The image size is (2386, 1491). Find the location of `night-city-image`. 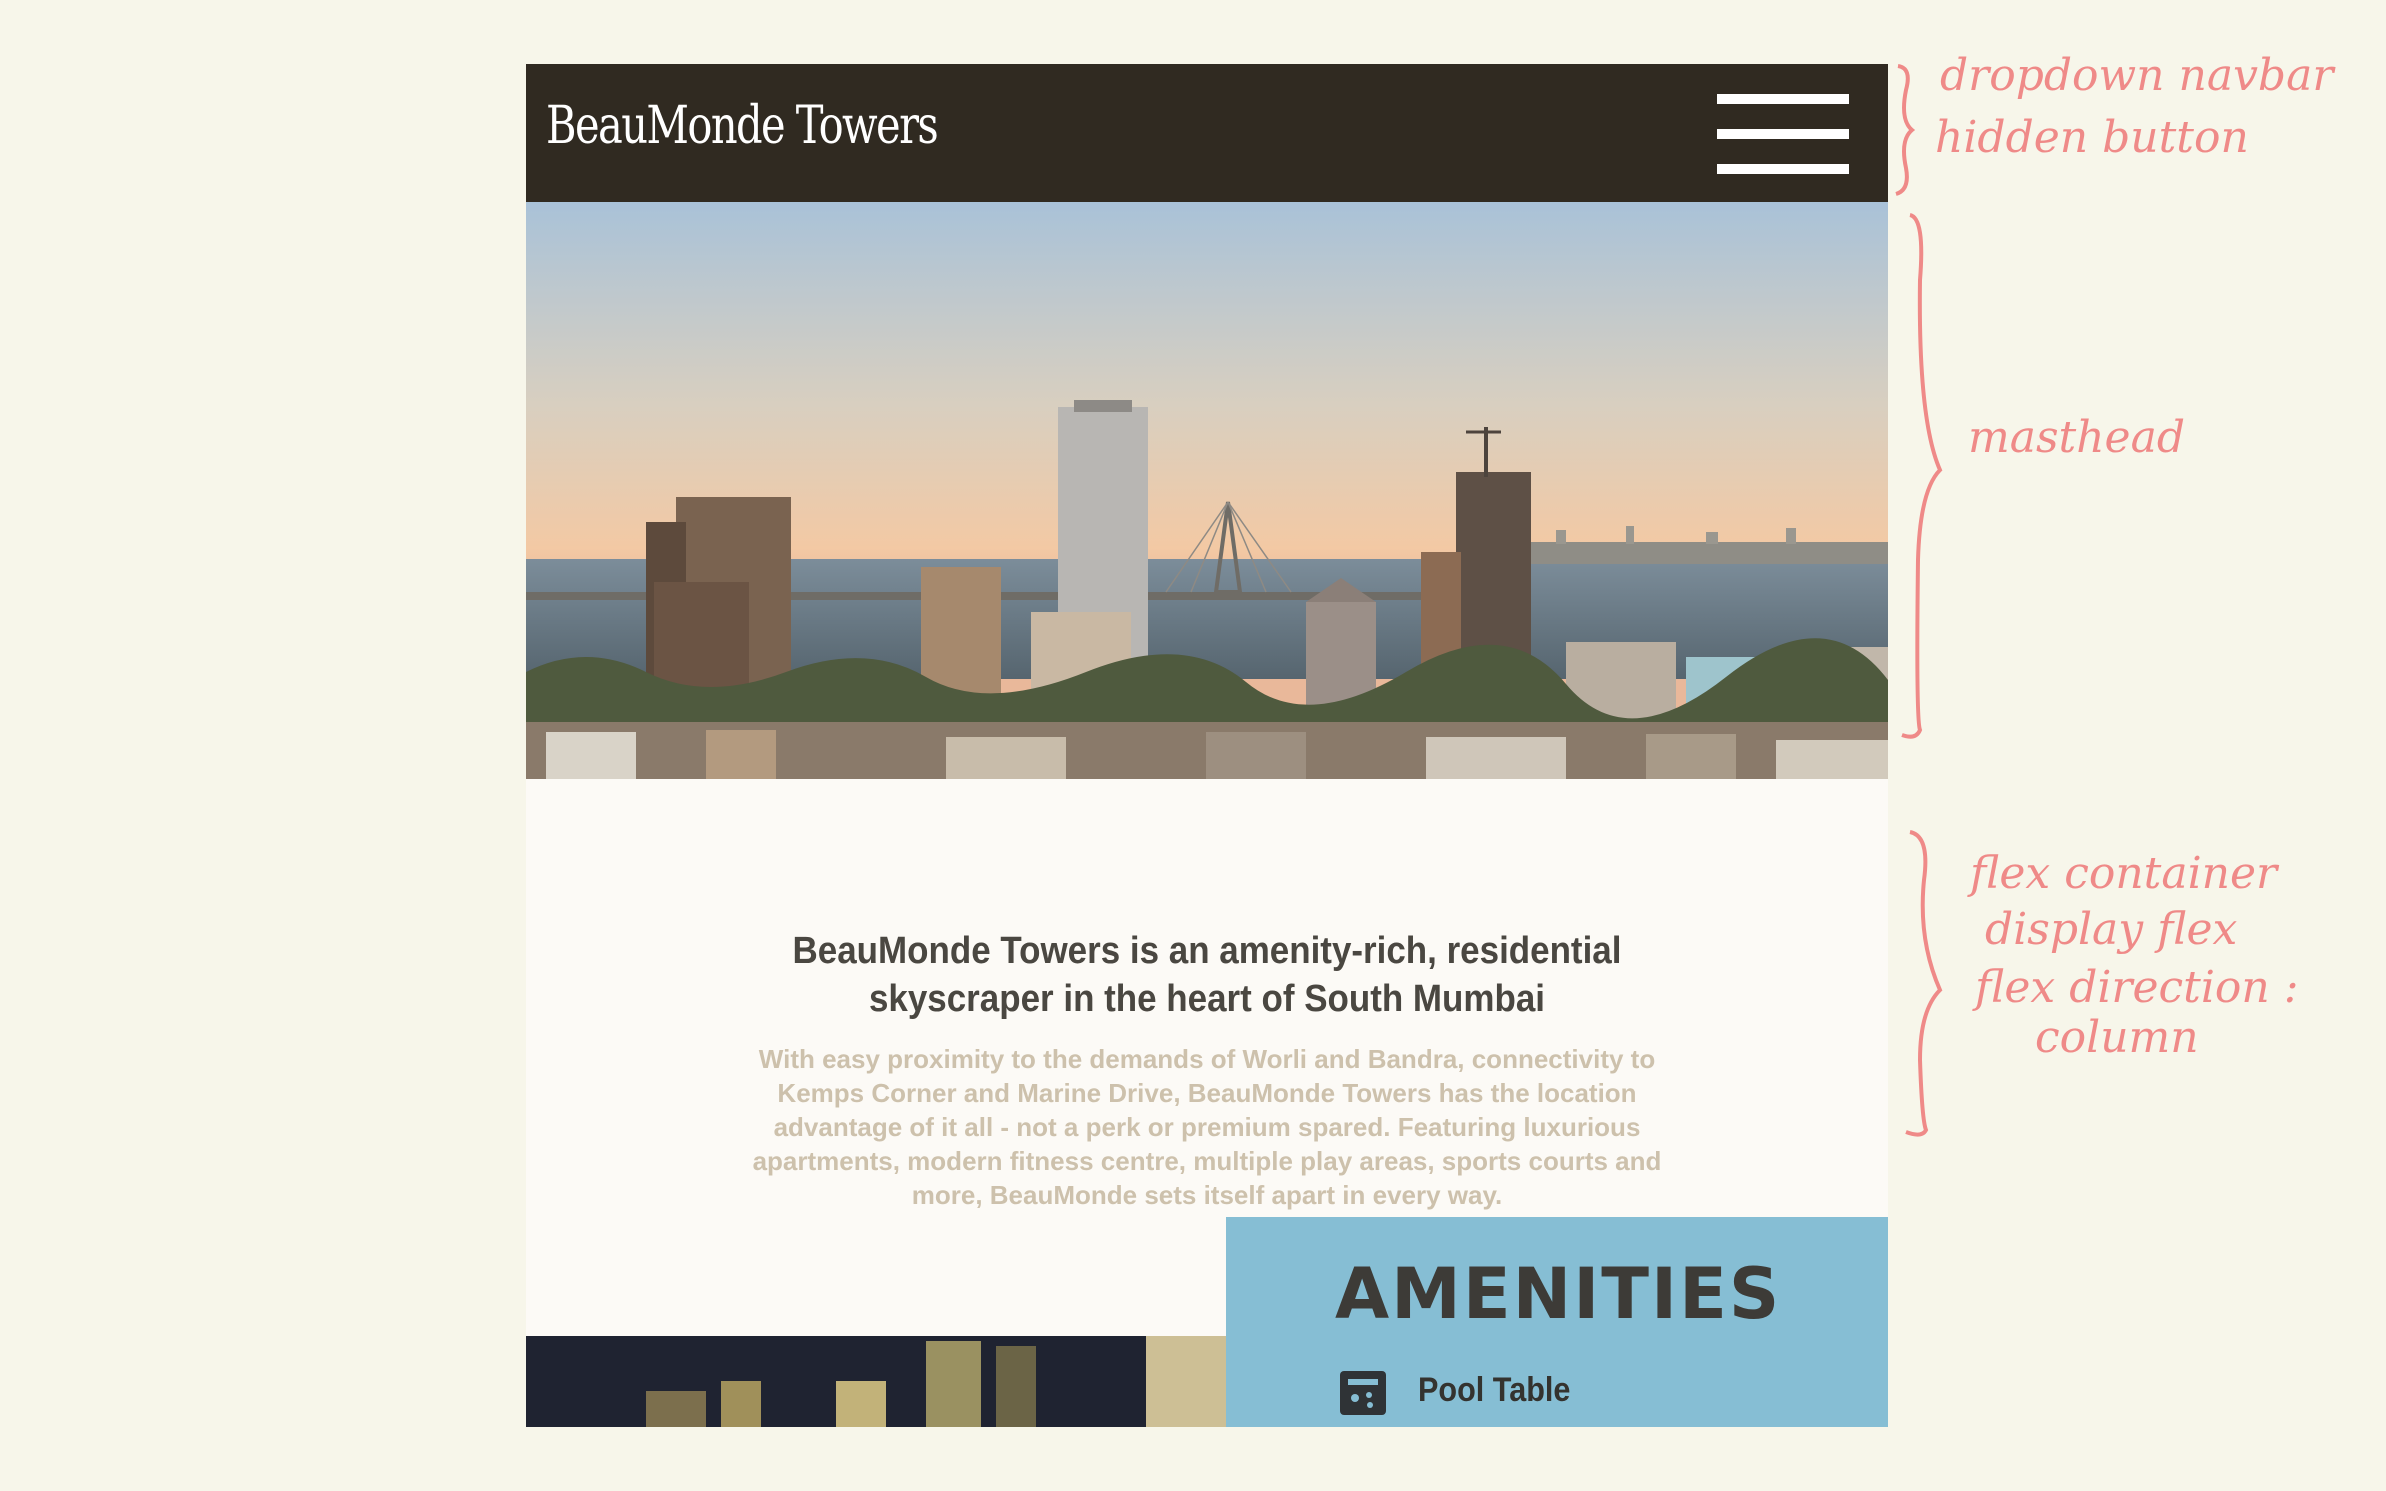

night-city-image is located at coordinates (876, 1381).